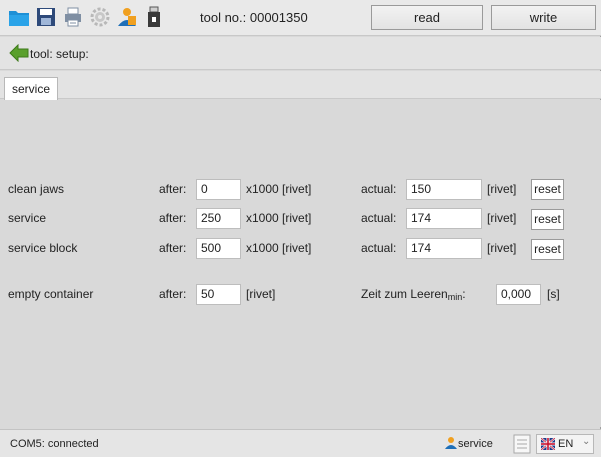 Image resolution: width=601 pixels, height=457 pixels. I want to click on empty-container-after-input: 50, so click(218, 294).